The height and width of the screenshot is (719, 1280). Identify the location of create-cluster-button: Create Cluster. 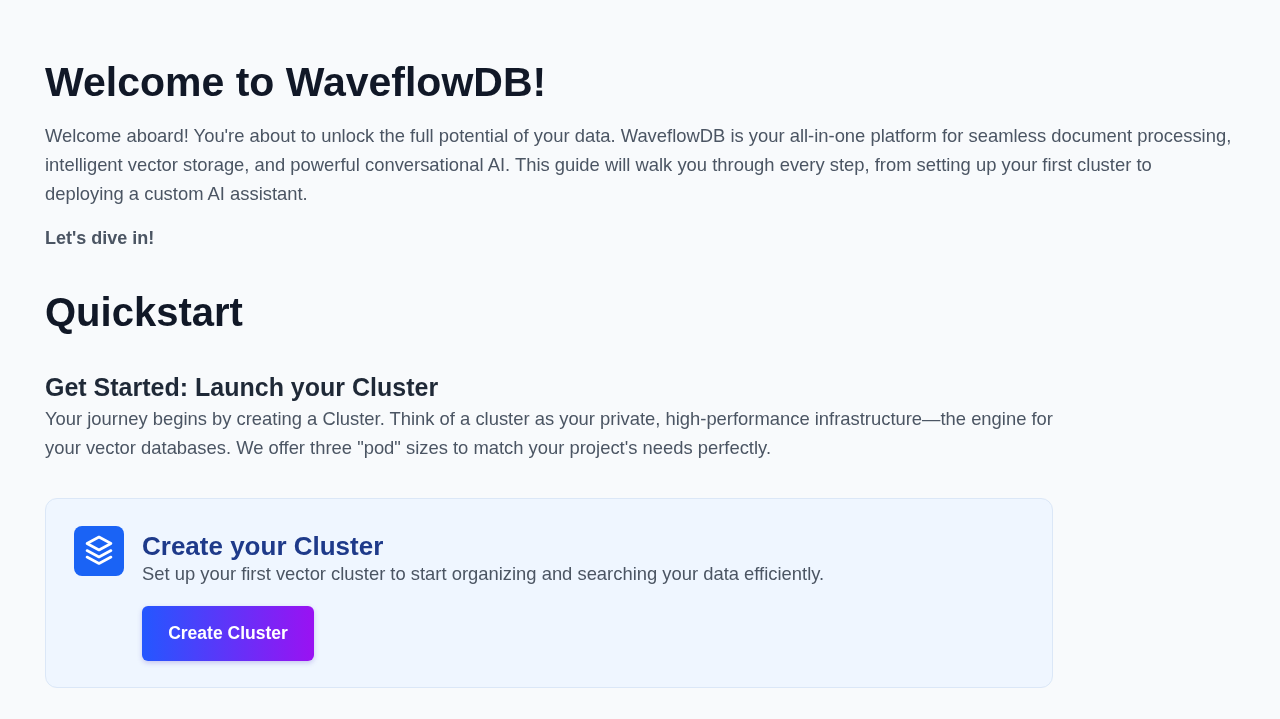
(228, 633).